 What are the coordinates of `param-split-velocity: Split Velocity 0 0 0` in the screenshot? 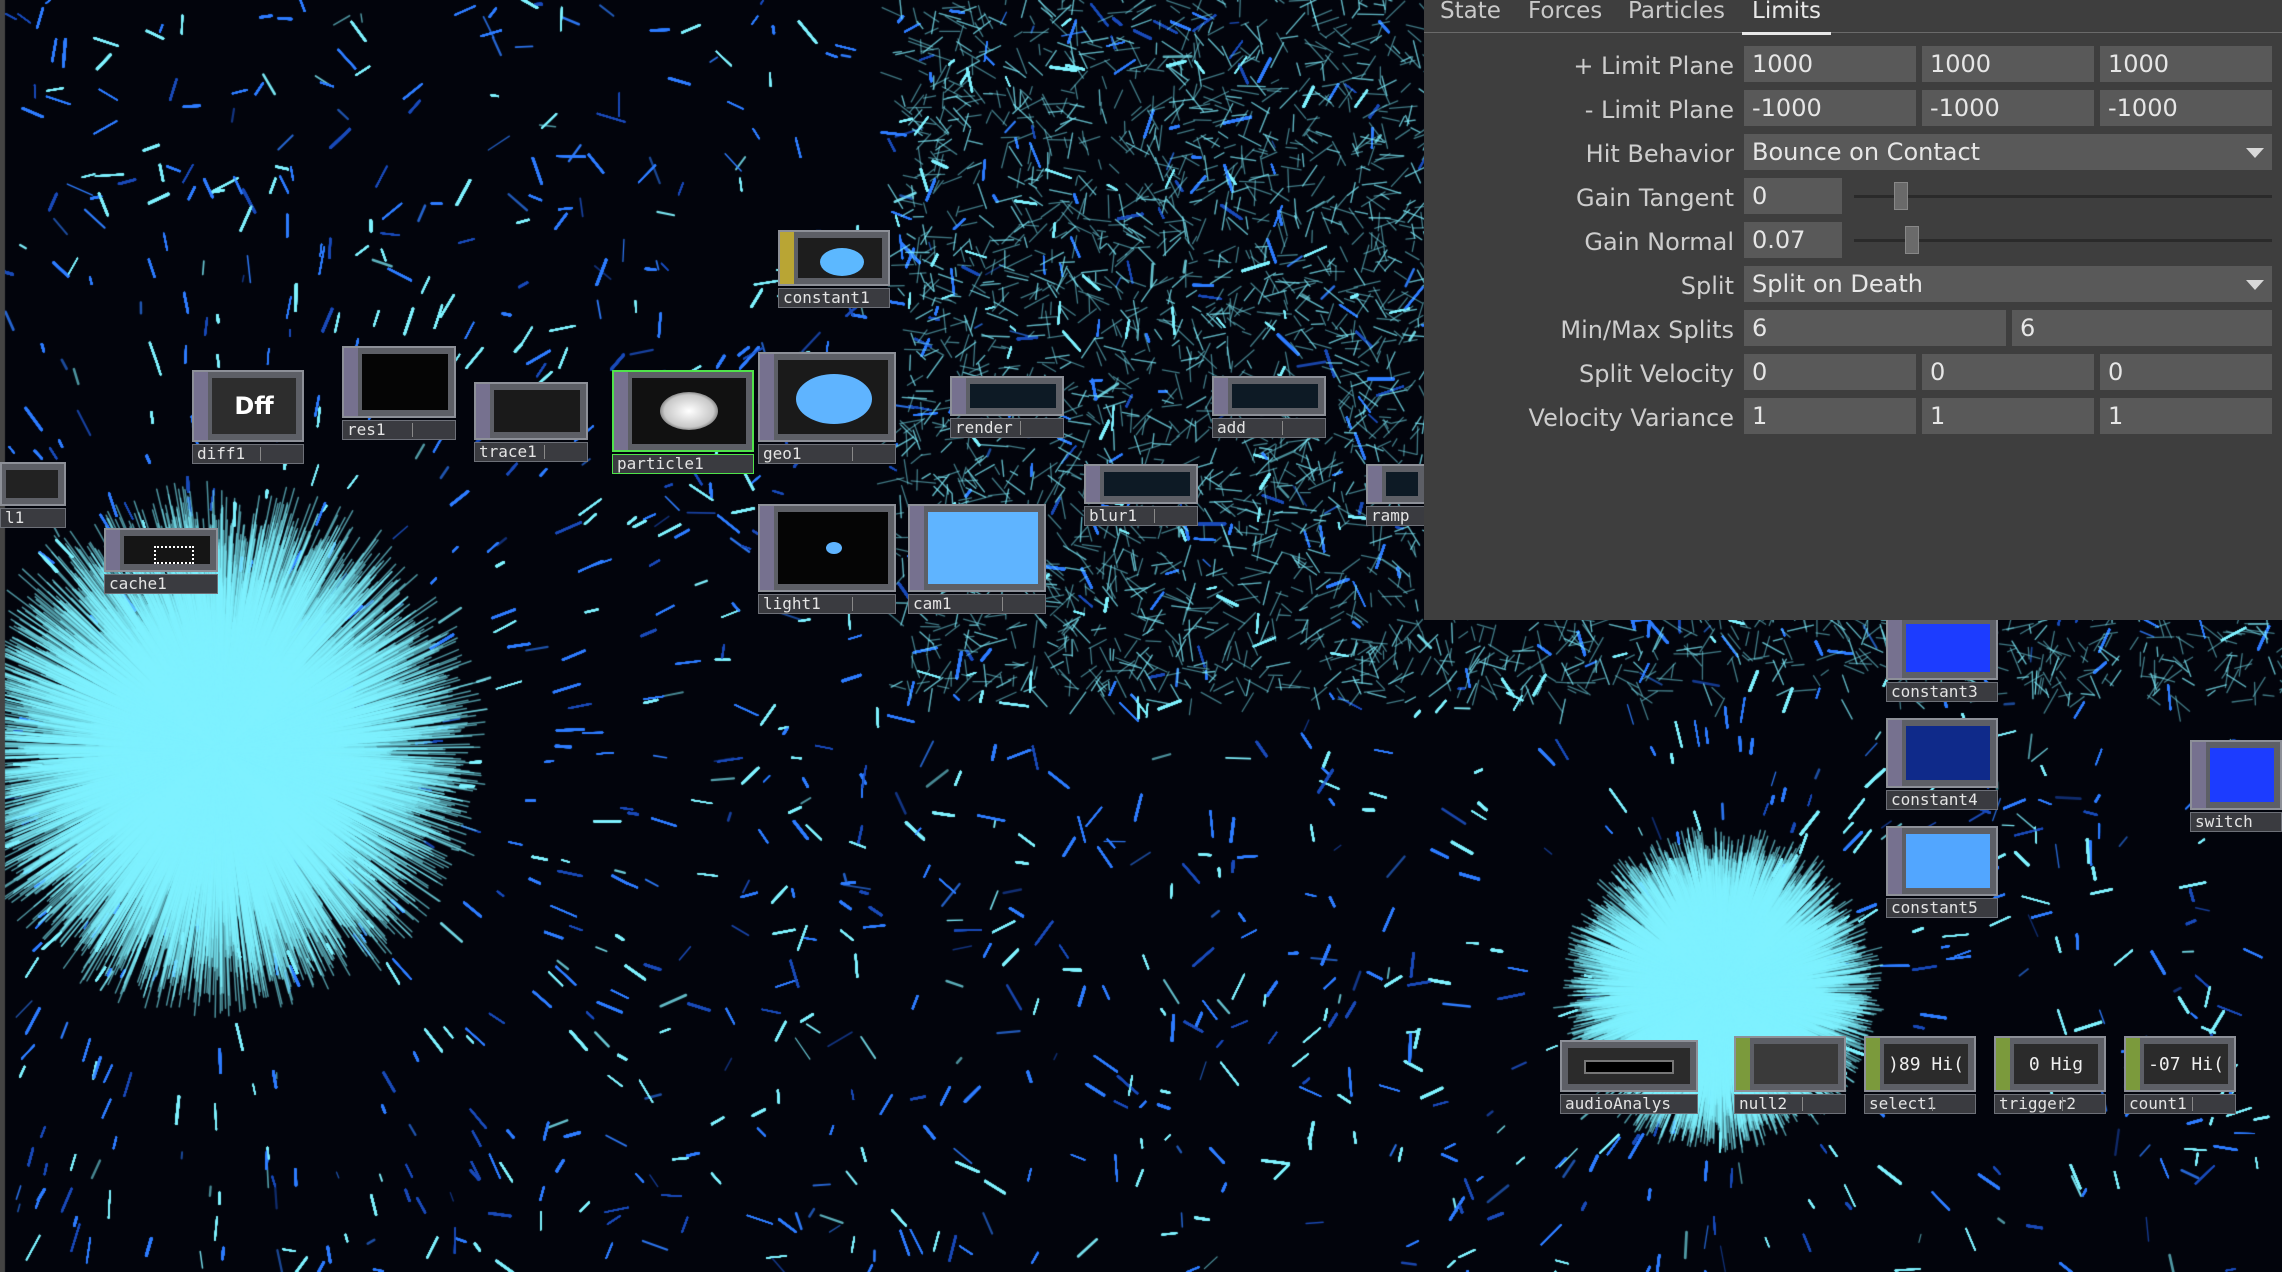 It's located at (1853, 372).